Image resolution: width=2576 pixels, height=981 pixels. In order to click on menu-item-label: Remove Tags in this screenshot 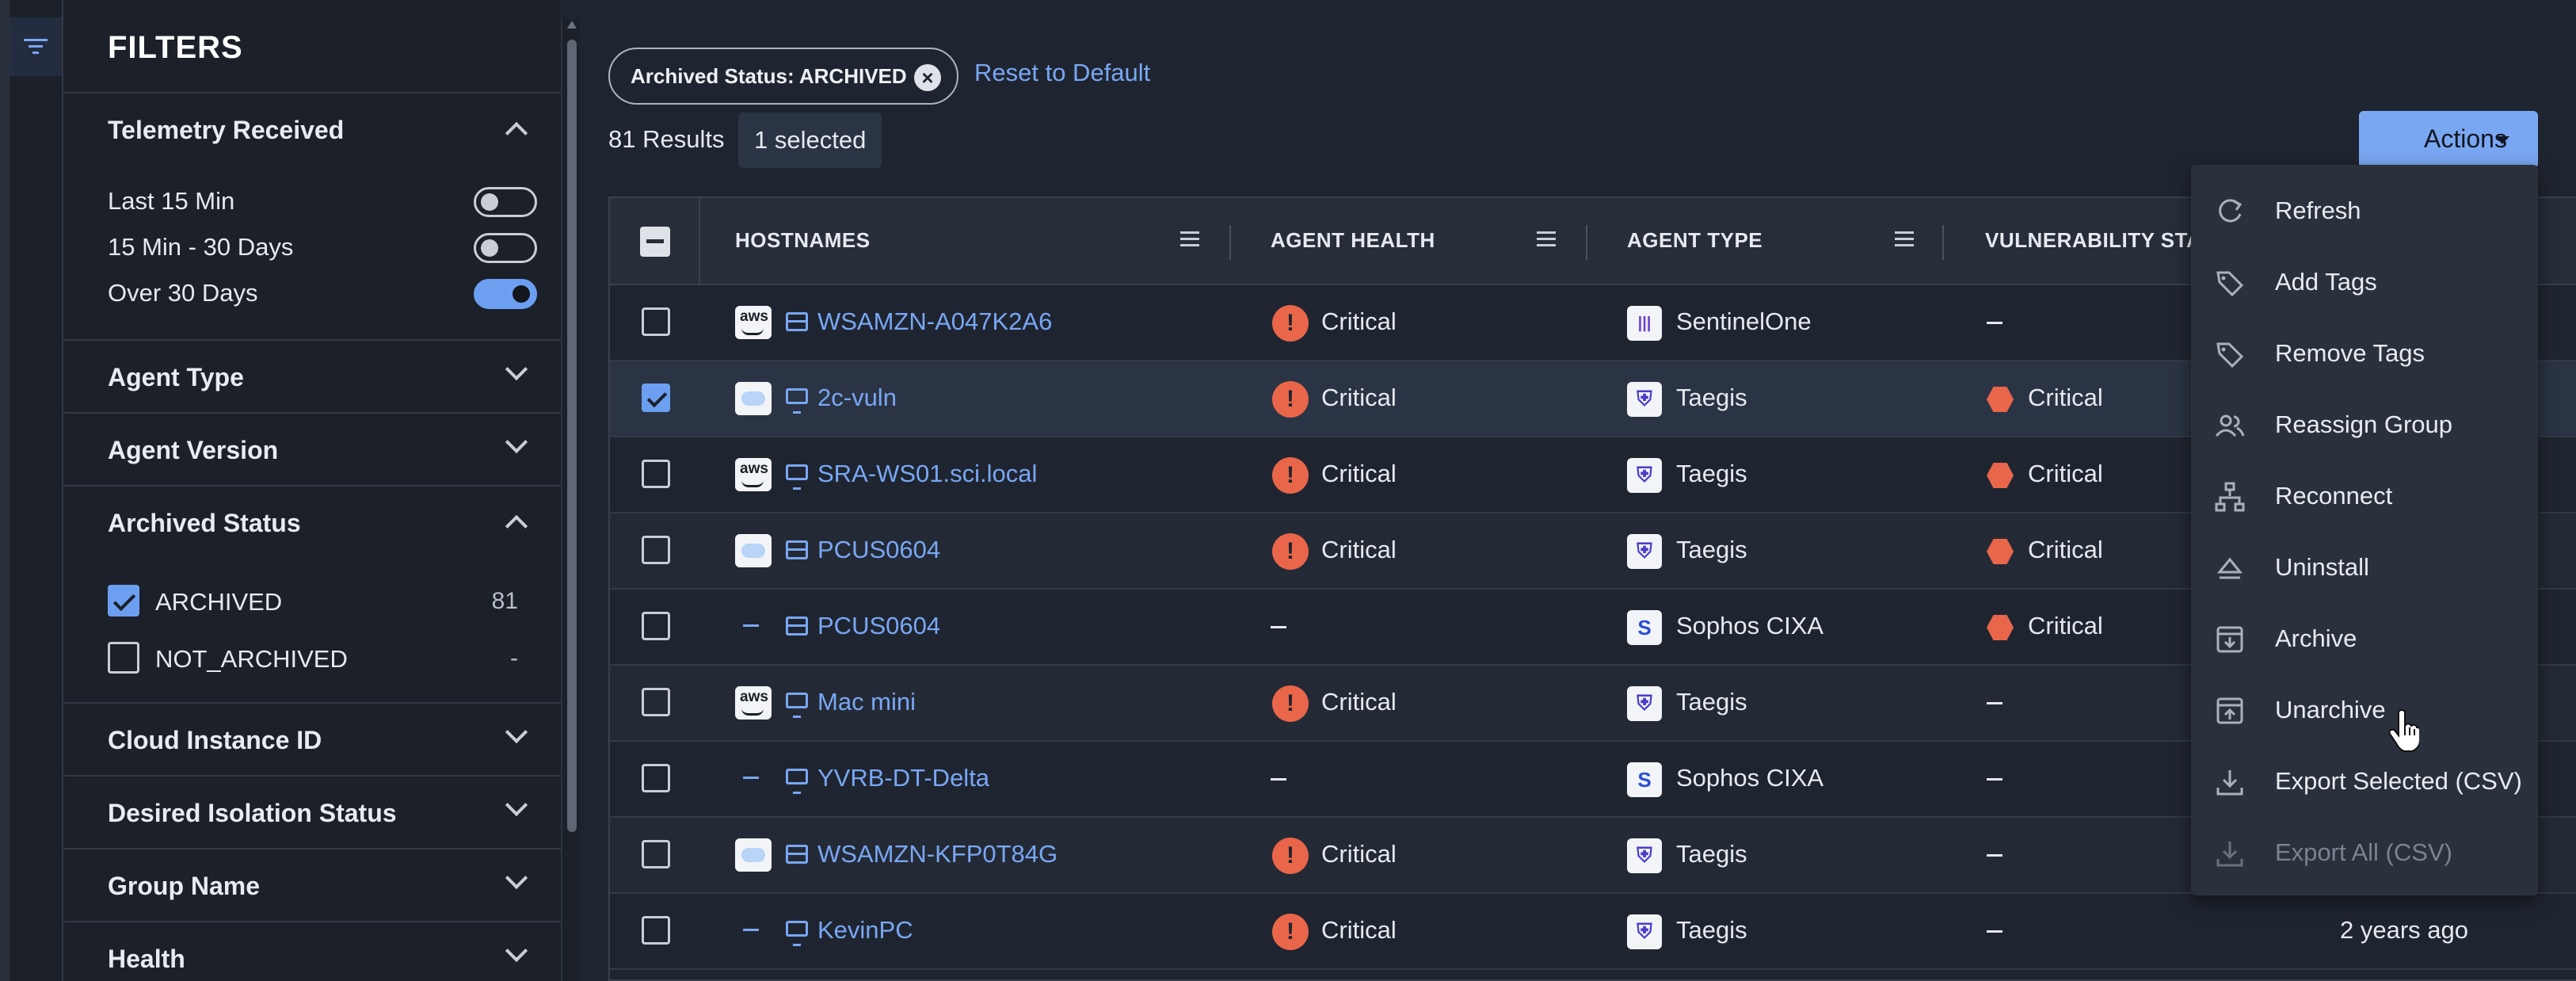, I will do `click(2350, 353)`.